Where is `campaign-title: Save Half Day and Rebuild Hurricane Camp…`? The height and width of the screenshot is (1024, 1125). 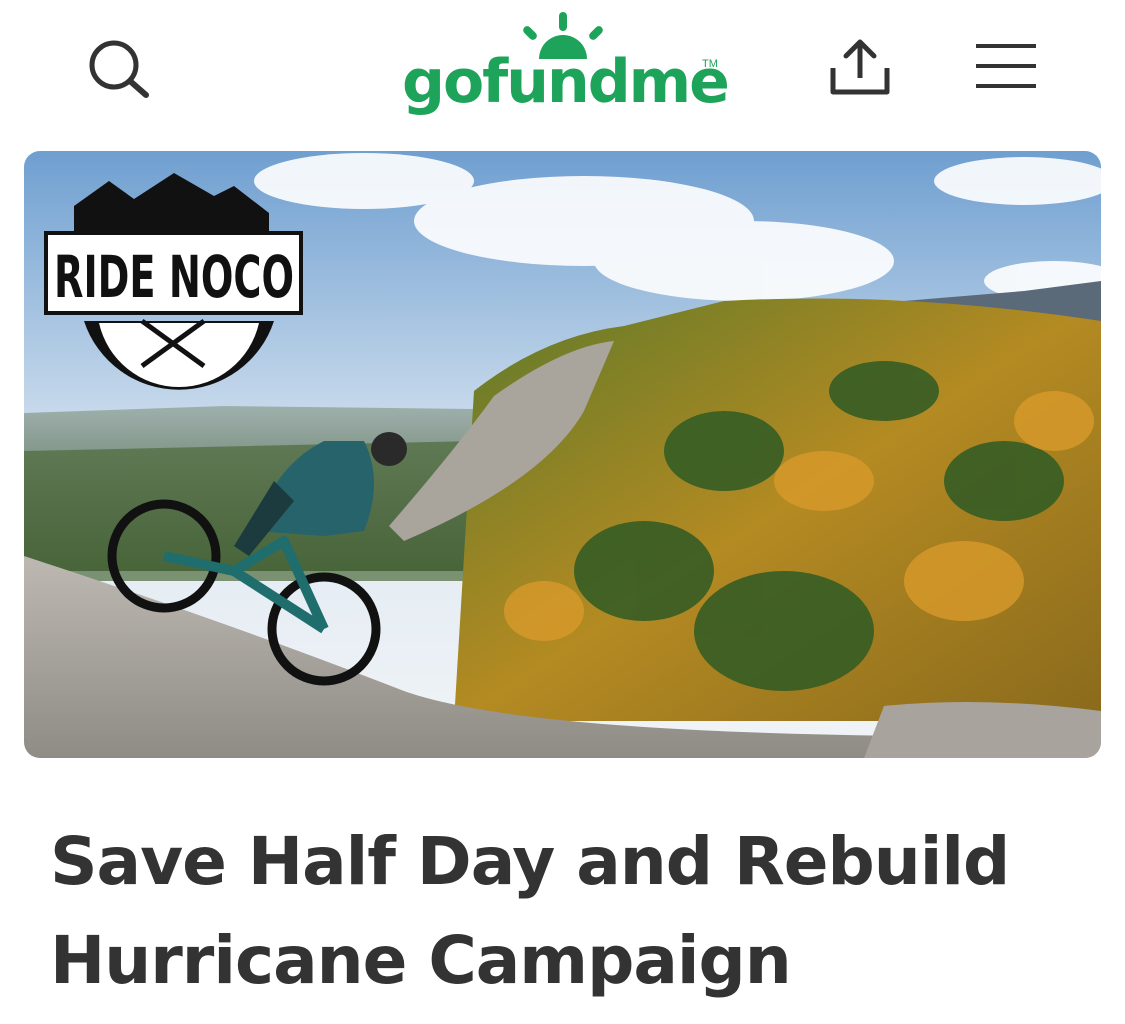
campaign-title: Save Half Day and Rebuild Hurricane Camp… is located at coordinates (530, 911).